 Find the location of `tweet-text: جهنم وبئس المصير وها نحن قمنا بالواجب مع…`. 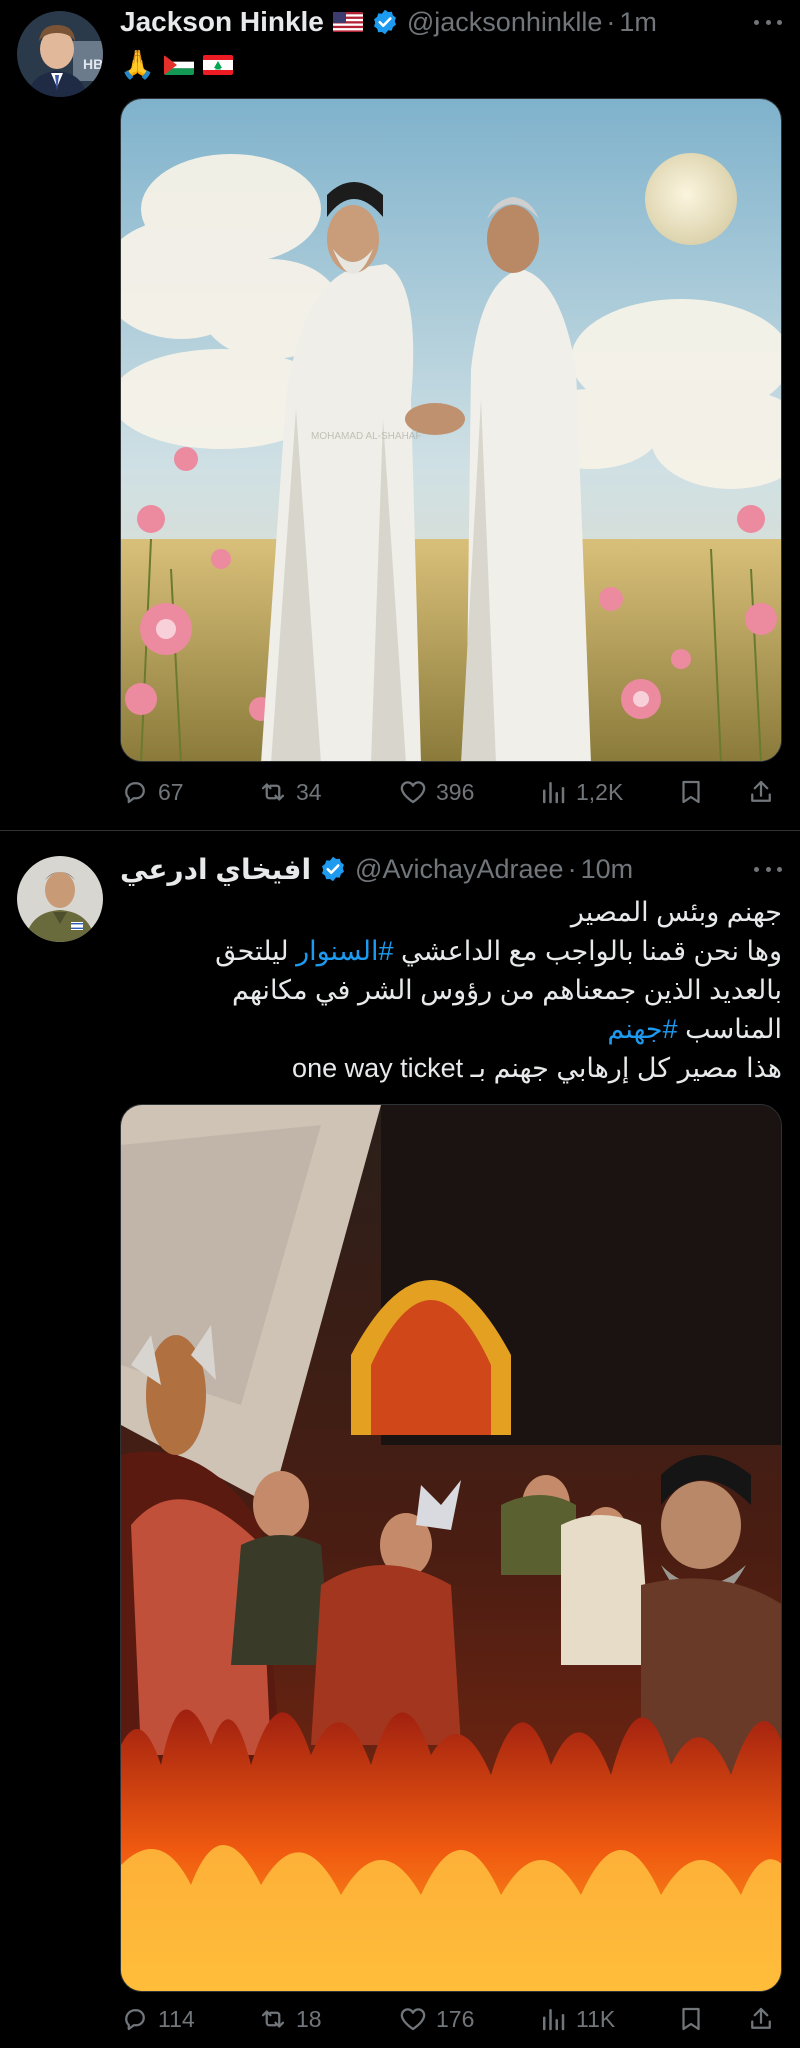

tweet-text: جهنم وبئس المصير وها نحن قمنا بالواجب مع… is located at coordinates (451, 990).